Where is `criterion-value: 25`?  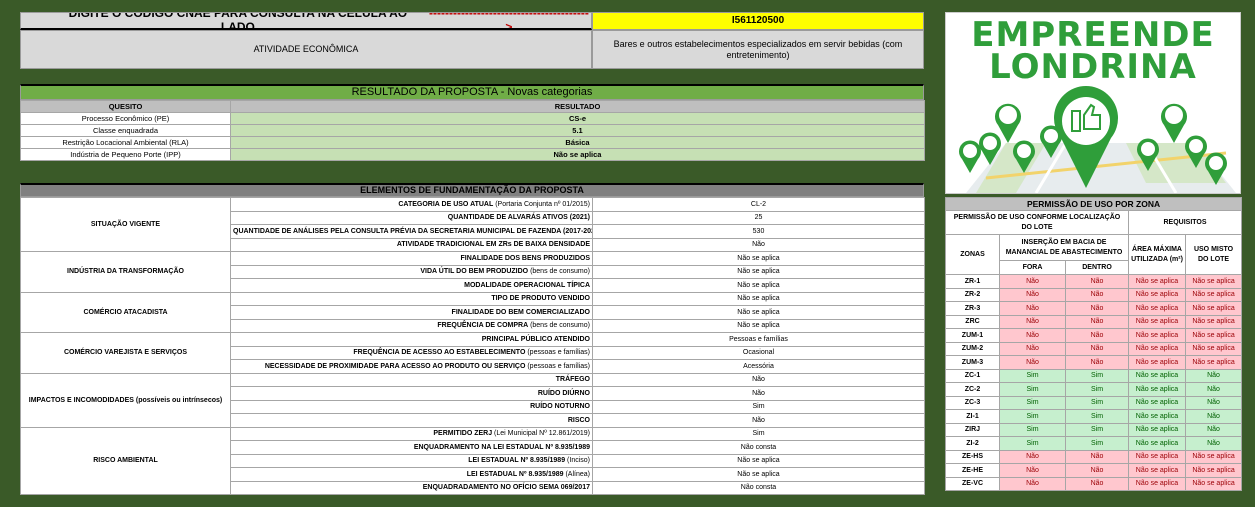 criterion-value: 25 is located at coordinates (758, 217).